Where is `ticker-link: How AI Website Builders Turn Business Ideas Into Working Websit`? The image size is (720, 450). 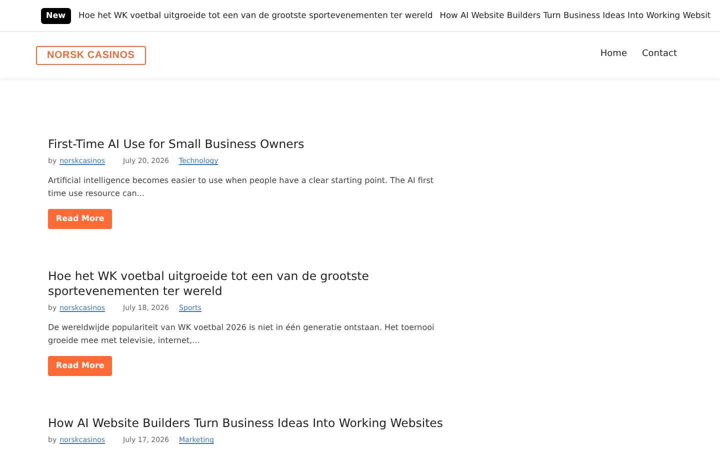 ticker-link: How AI Website Builders Turn Business Ideas Into Working Websit is located at coordinates (575, 15).